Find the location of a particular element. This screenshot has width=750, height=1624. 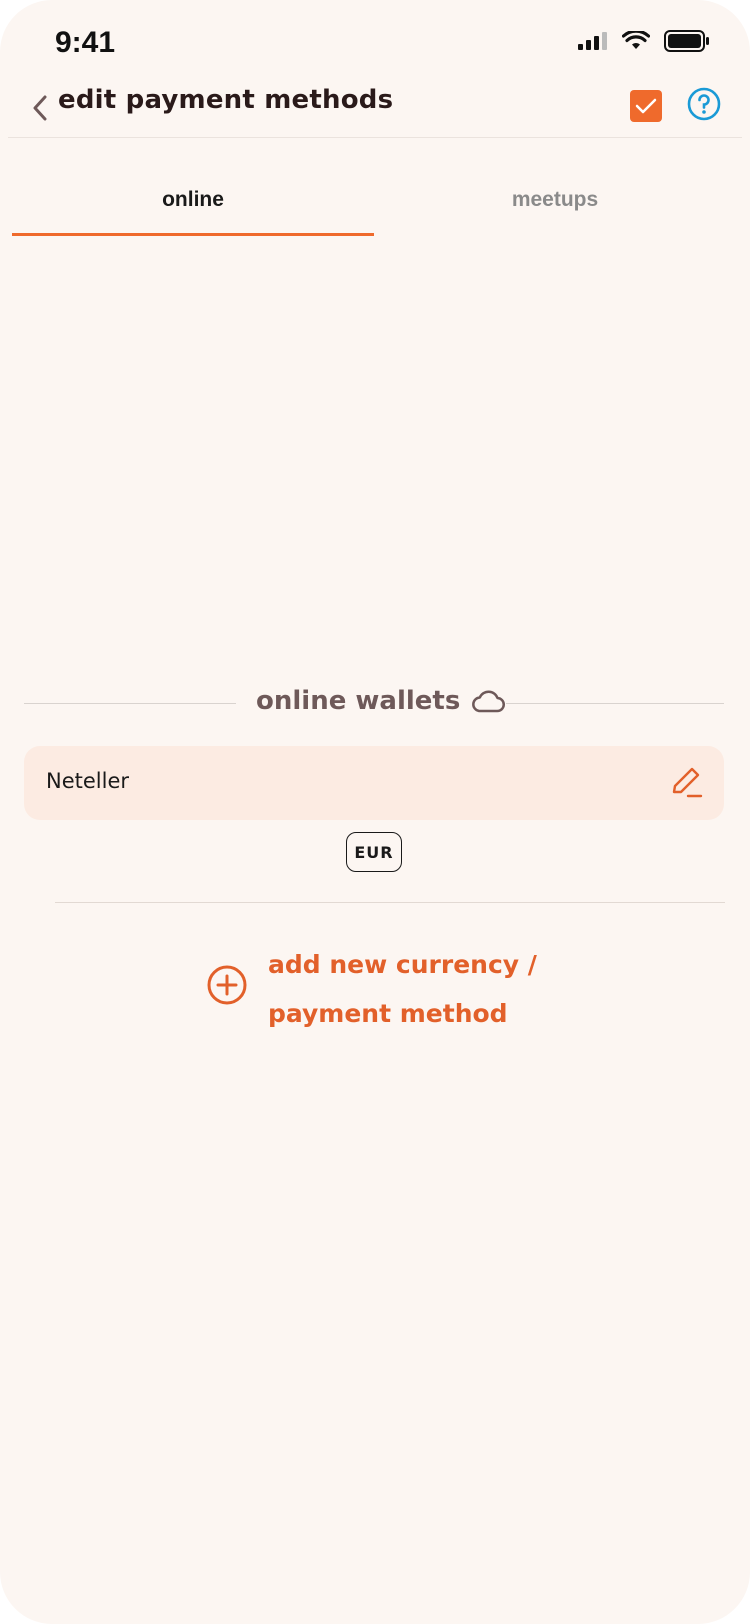

add-method-label: add new currency / payment method is located at coordinates (418, 989).